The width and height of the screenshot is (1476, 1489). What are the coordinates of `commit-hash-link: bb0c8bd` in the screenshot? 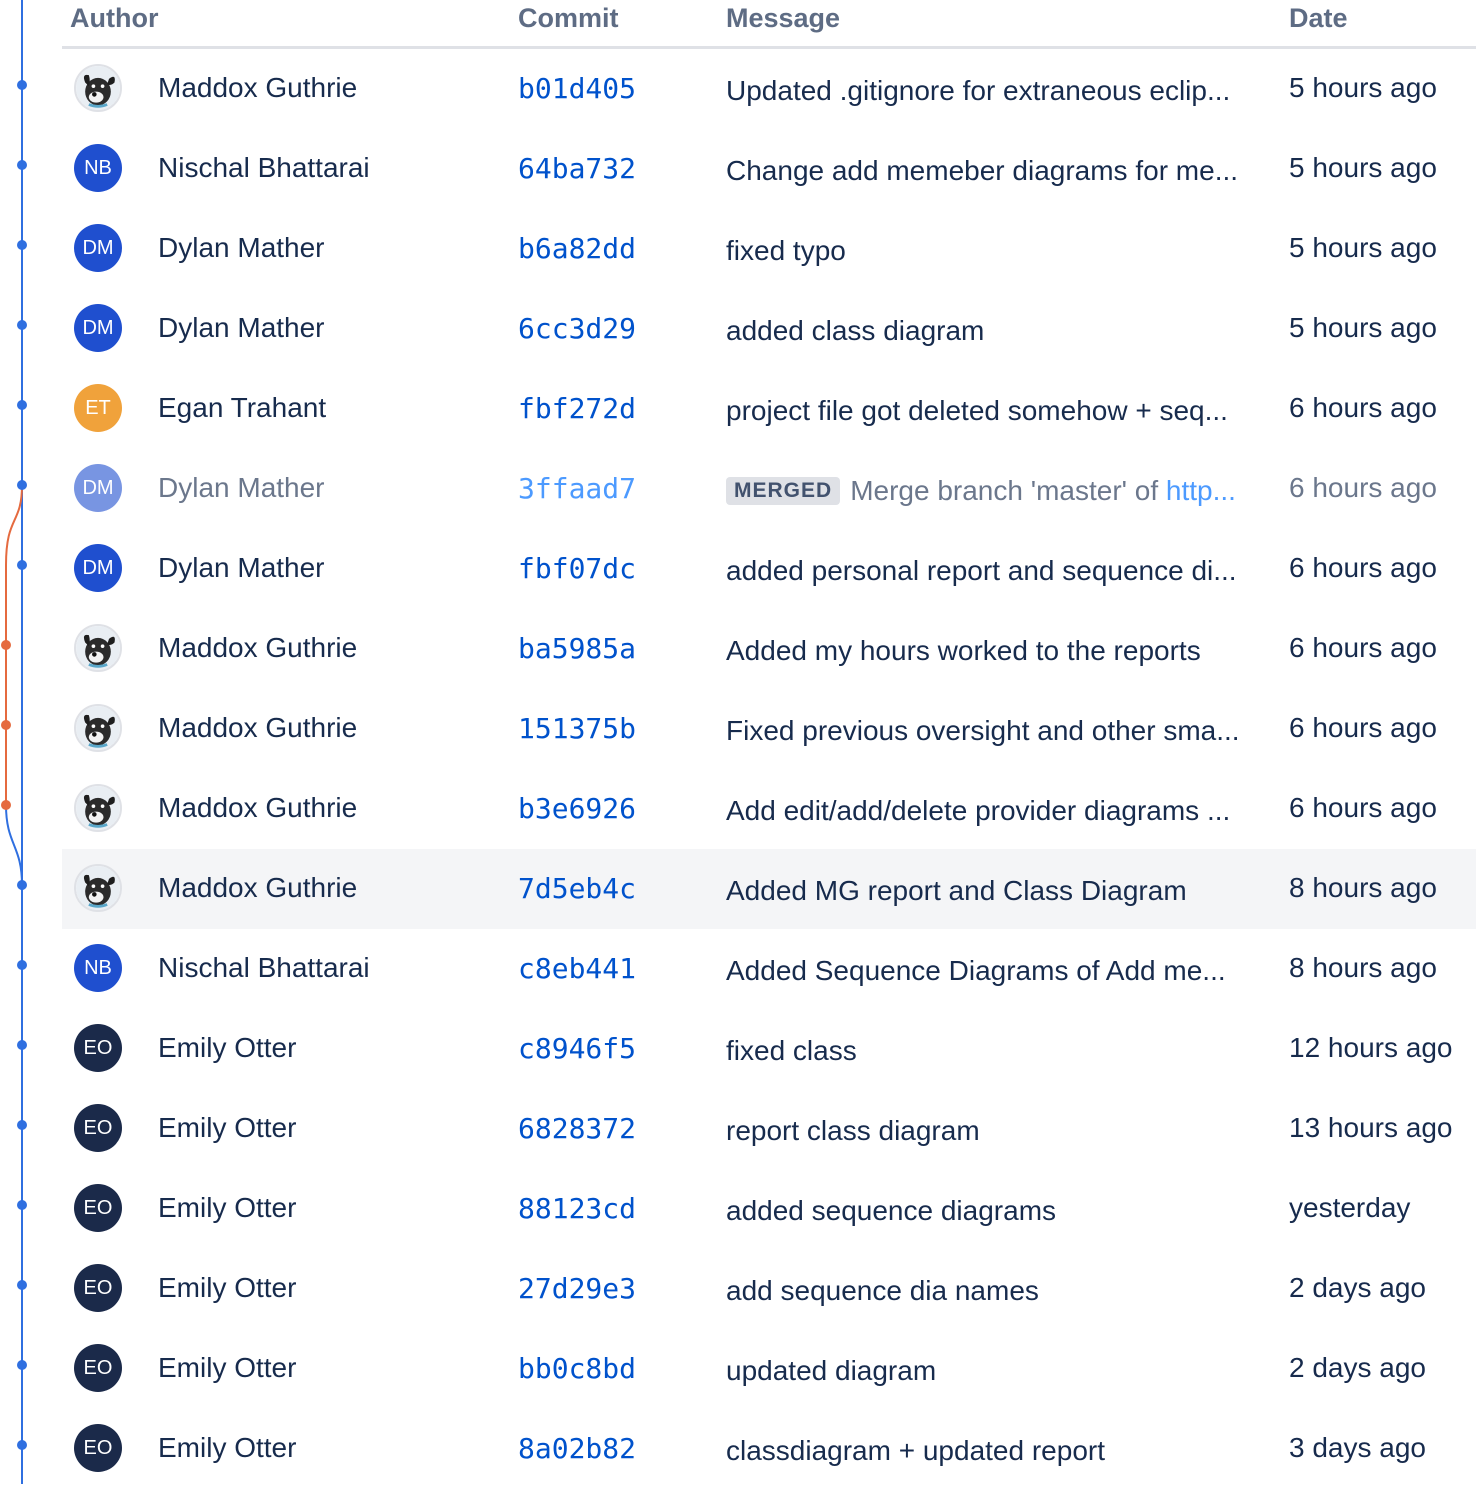 It's located at (577, 1368).